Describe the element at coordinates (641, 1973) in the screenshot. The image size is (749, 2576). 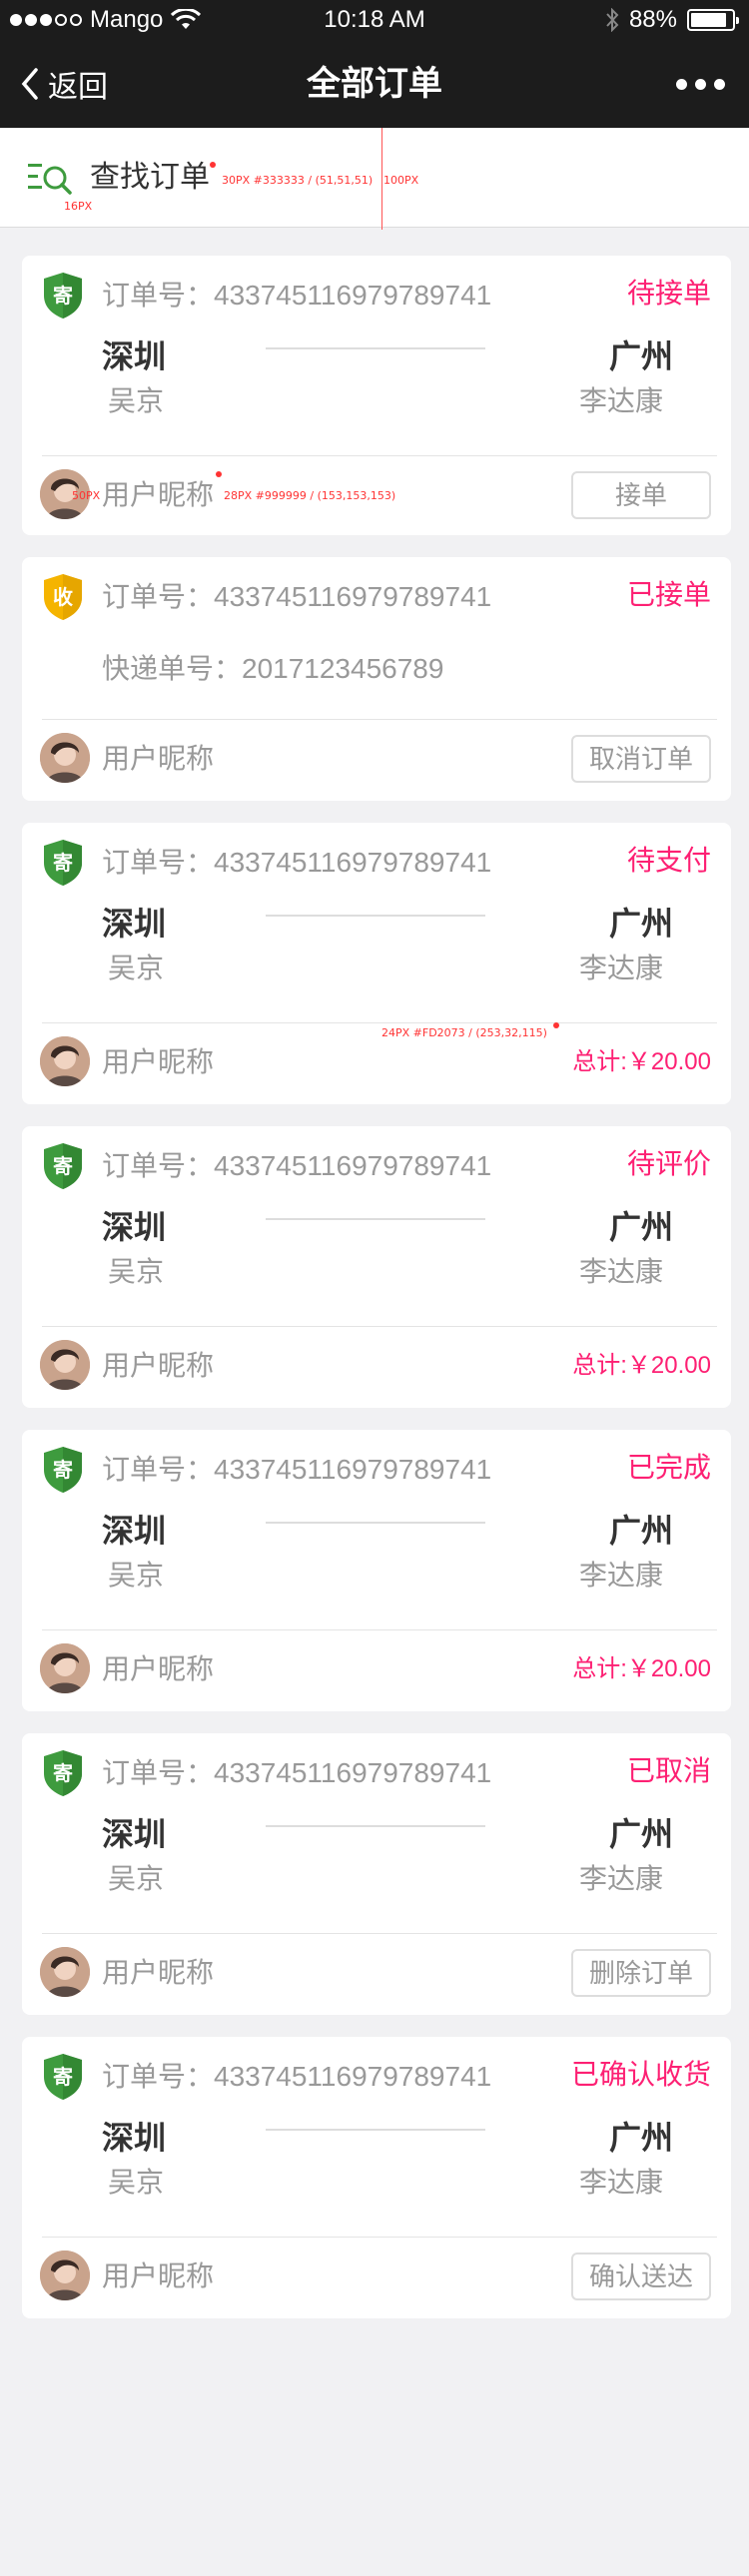
I see `delete-order-button: 删除订单` at that location.